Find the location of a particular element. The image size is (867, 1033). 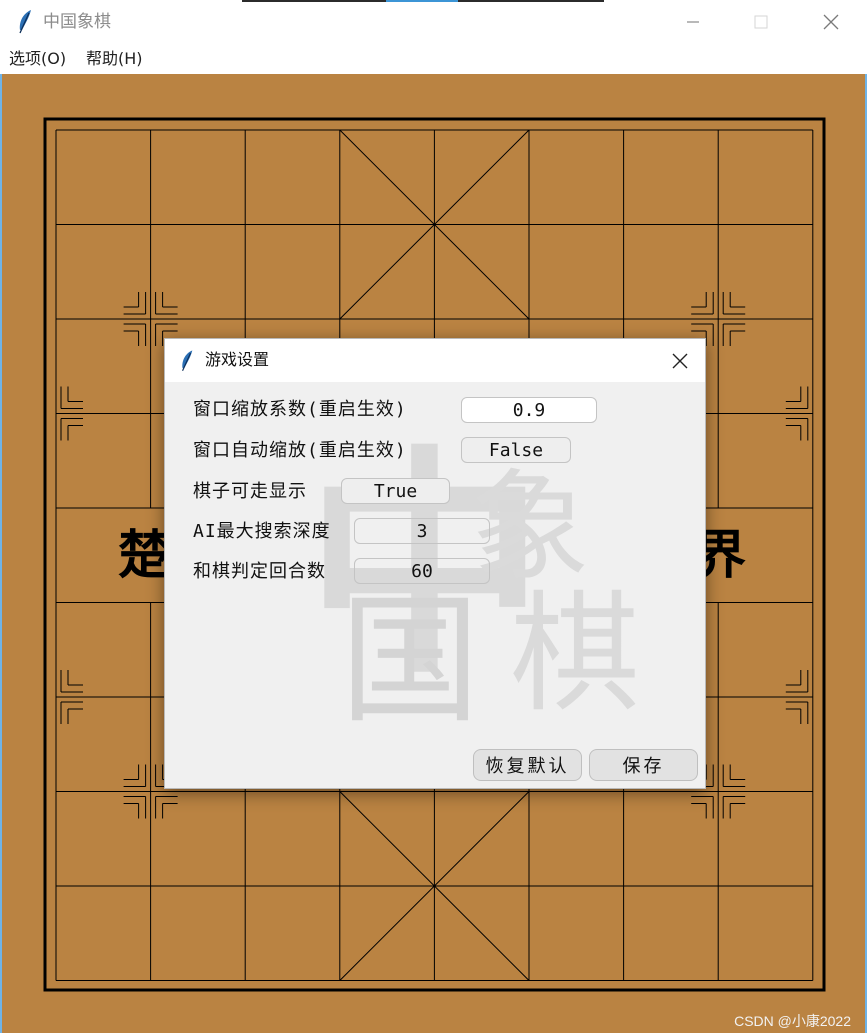

menu-help: 帮助(H) is located at coordinates (114, 59).